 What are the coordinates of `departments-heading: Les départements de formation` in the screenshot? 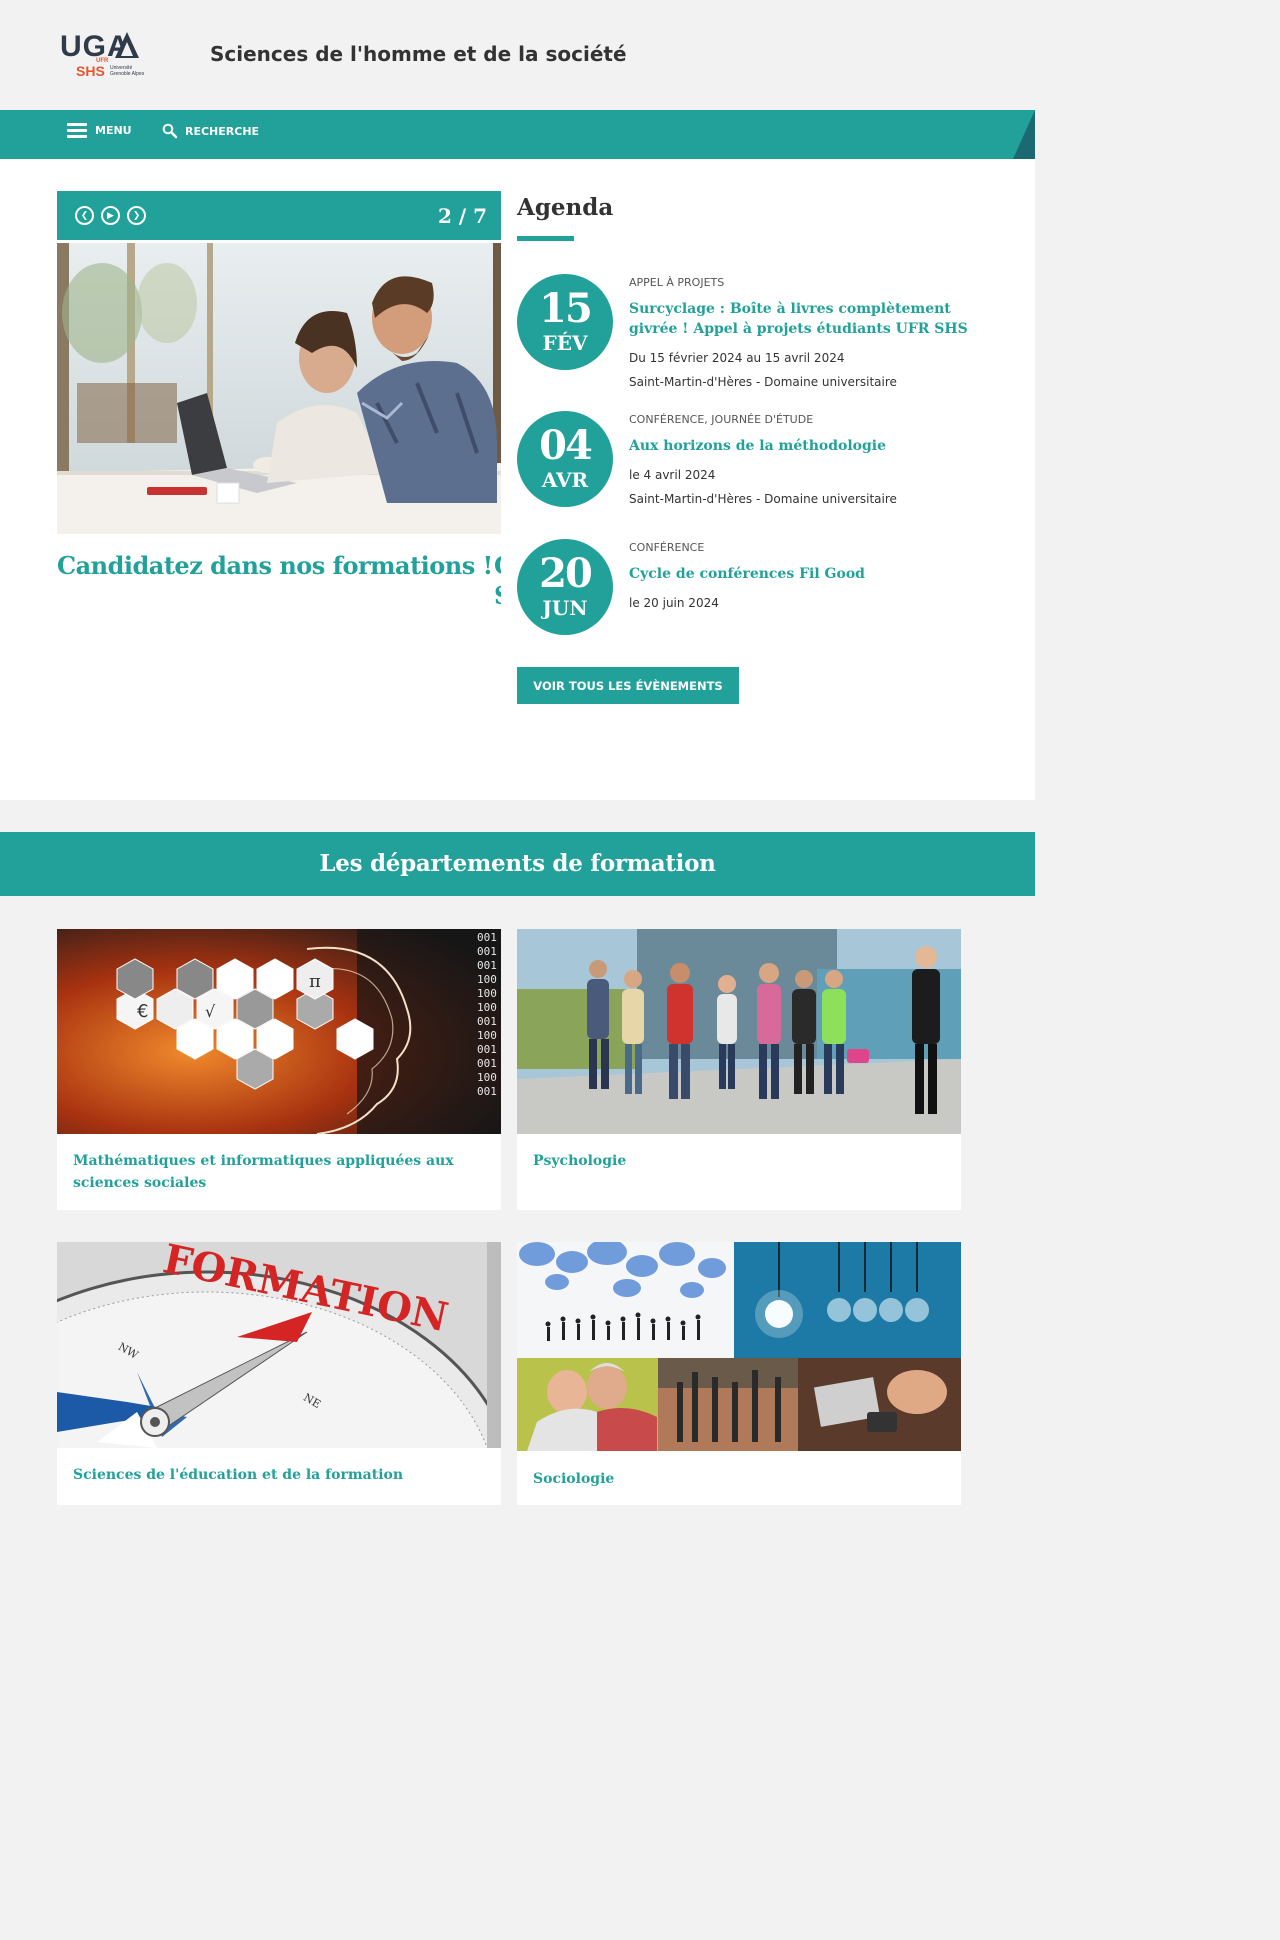 It's located at (517, 863).